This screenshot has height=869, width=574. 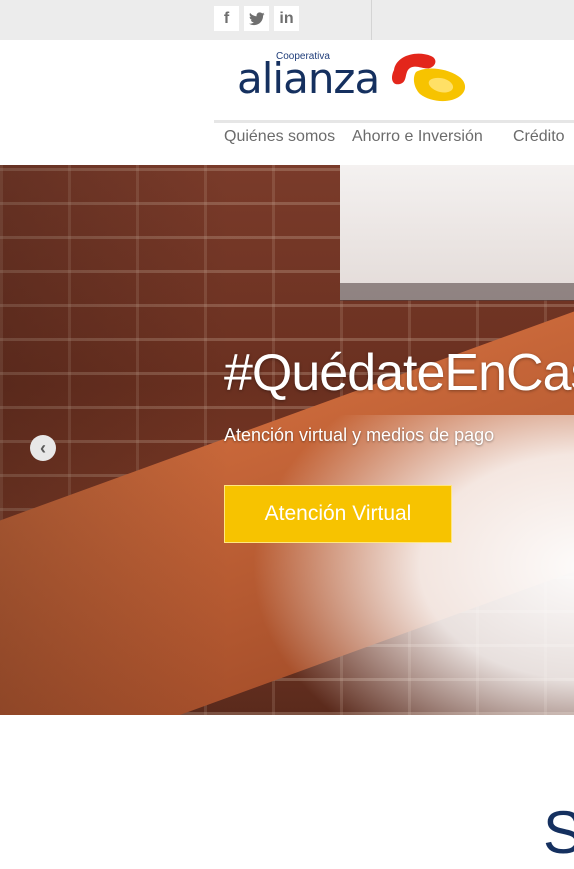 I want to click on social-bar: f in, so click(x=287, y=20).